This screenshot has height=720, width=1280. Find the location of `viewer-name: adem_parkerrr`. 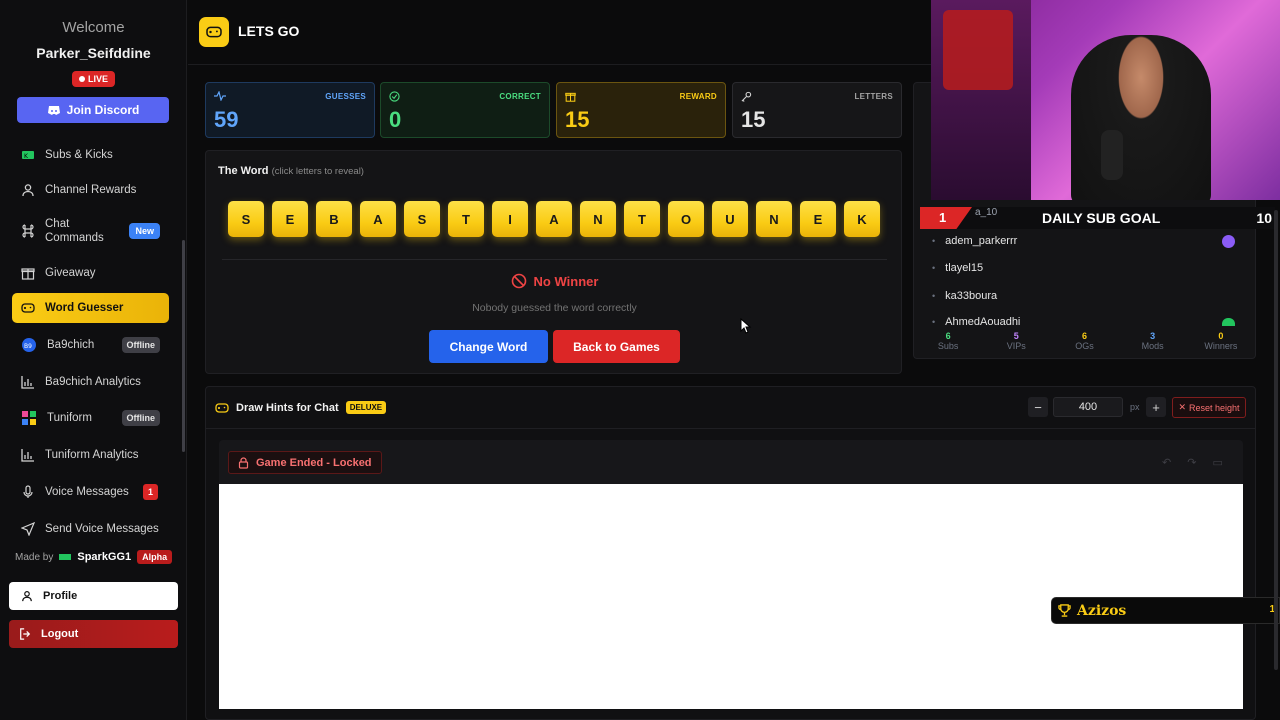

viewer-name: adem_parkerrr is located at coordinates (981, 241).